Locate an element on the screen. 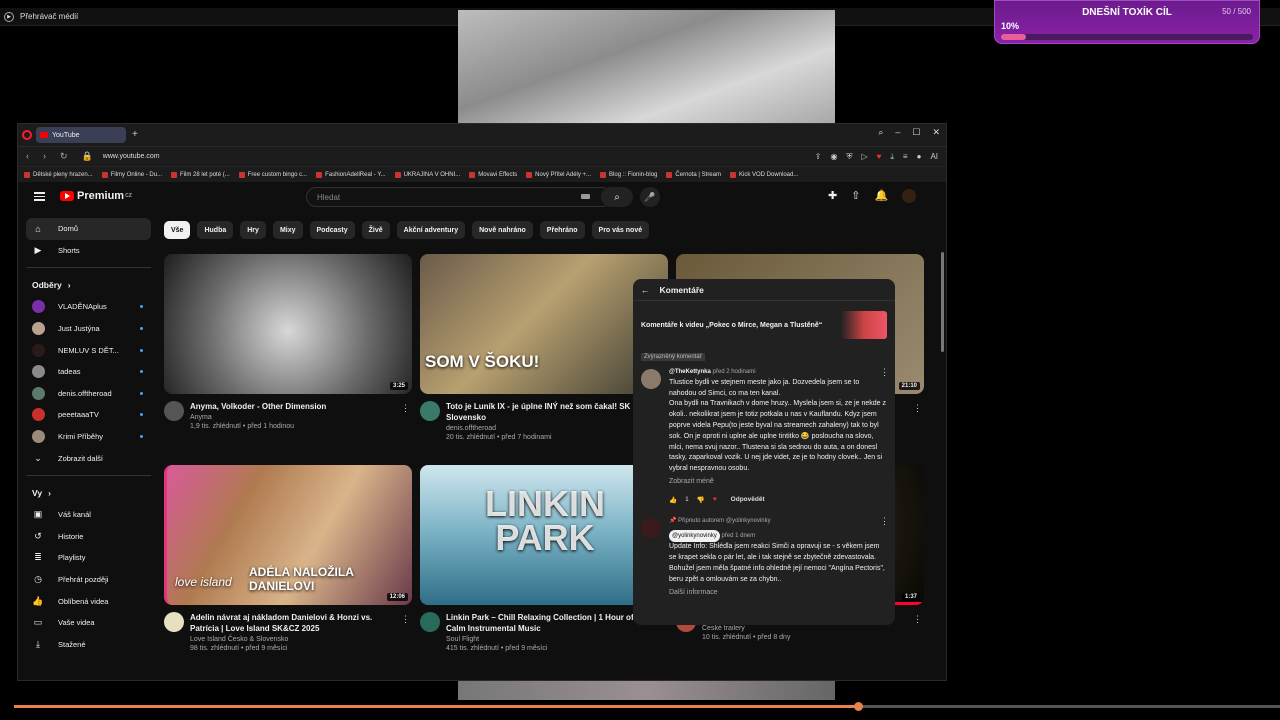  voice-search-button: 🎤 is located at coordinates (650, 197).